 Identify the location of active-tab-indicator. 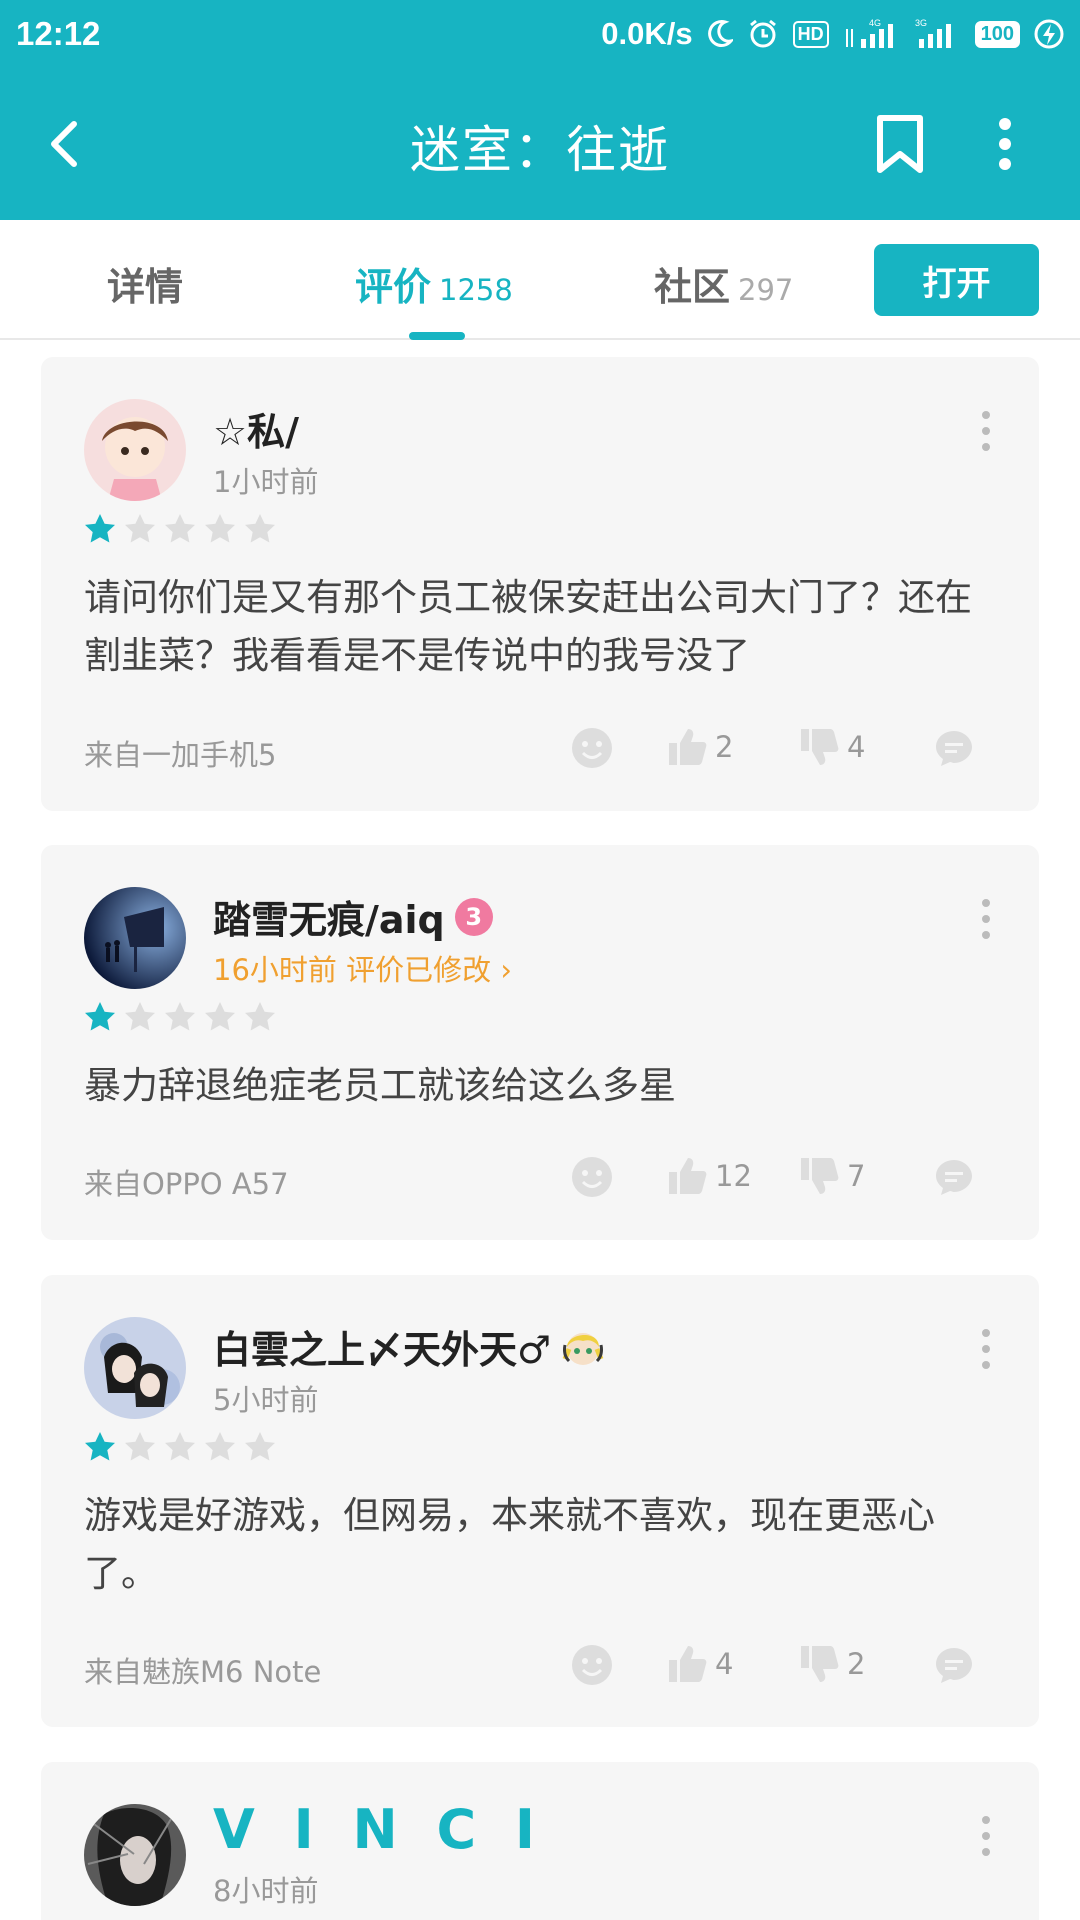
(437, 336).